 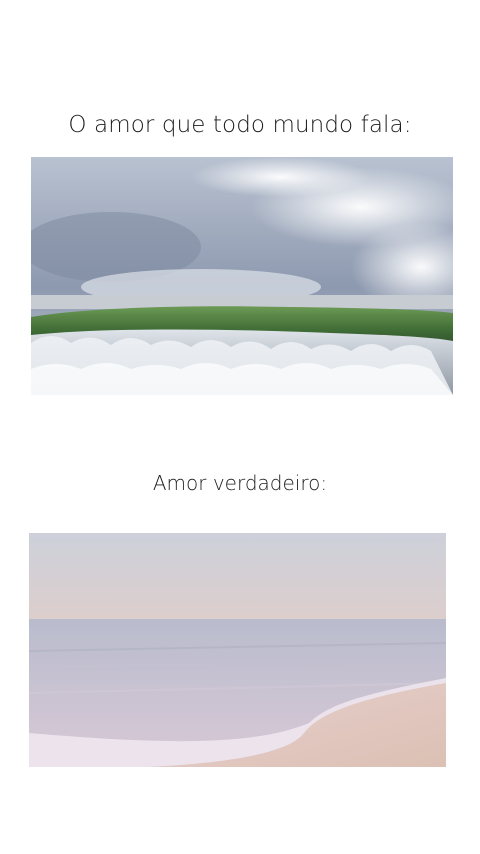 I want to click on bottom-caption: Amor verdadeiro:, so click(x=240, y=483).